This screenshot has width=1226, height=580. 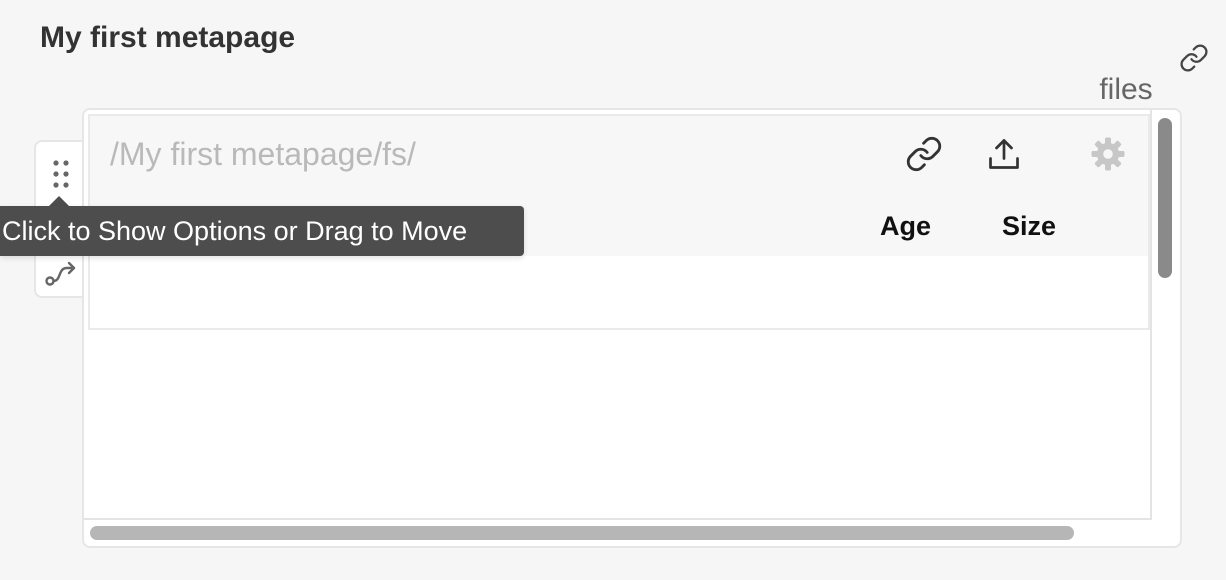 I want to click on horizontal-scrollbar, so click(x=618, y=533).